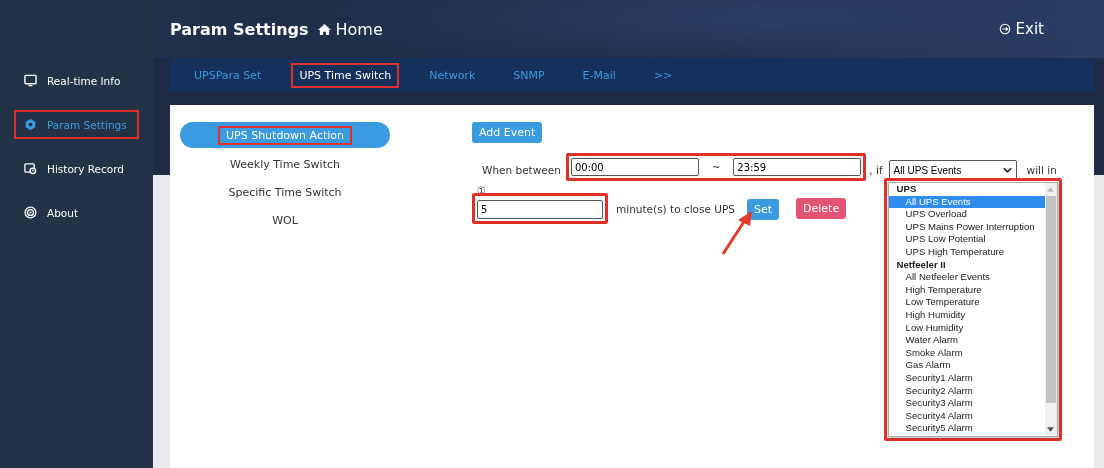 Image resolution: width=1104 pixels, height=468 pixels. What do you see at coordinates (966, 378) in the screenshot?
I see `list-option: Security1 Alarm` at bounding box center [966, 378].